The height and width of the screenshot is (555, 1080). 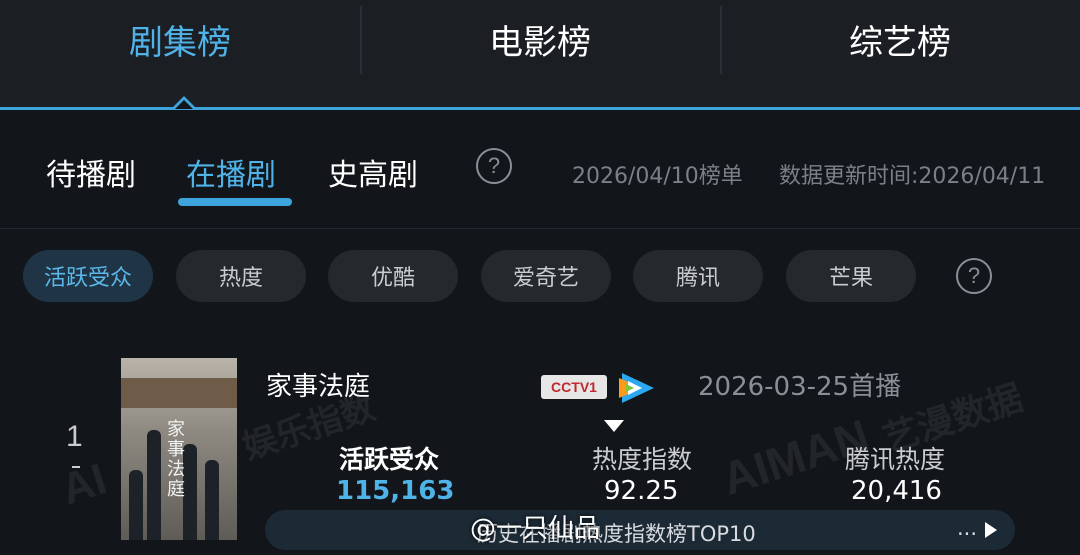 I want to click on cctv1-logo: CCTV1, so click(x=574, y=387).